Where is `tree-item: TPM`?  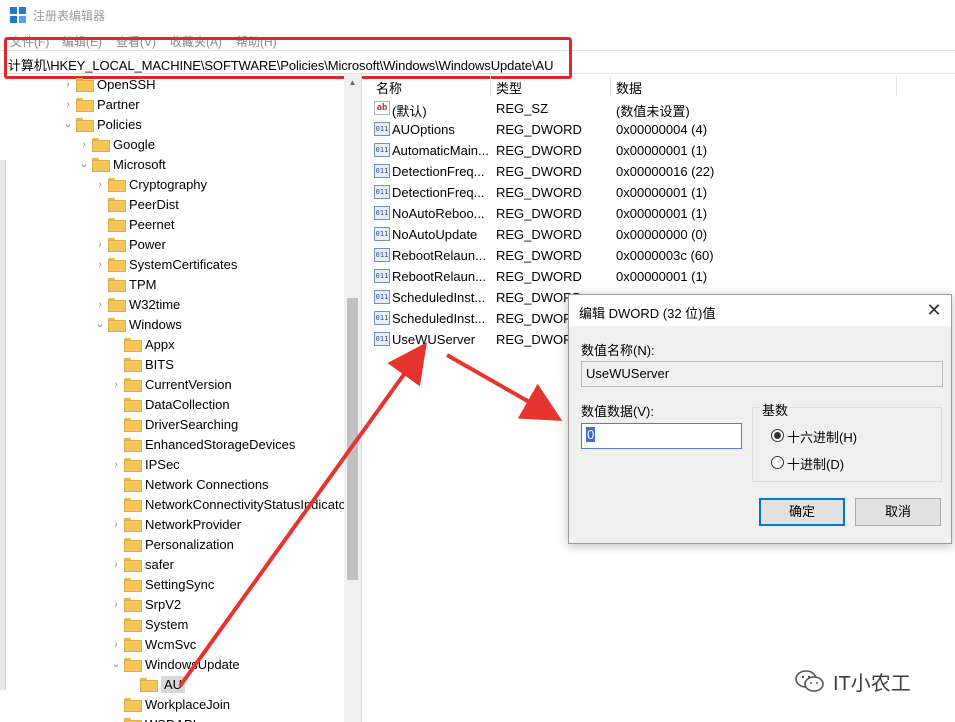 tree-item: TPM is located at coordinates (124, 284).